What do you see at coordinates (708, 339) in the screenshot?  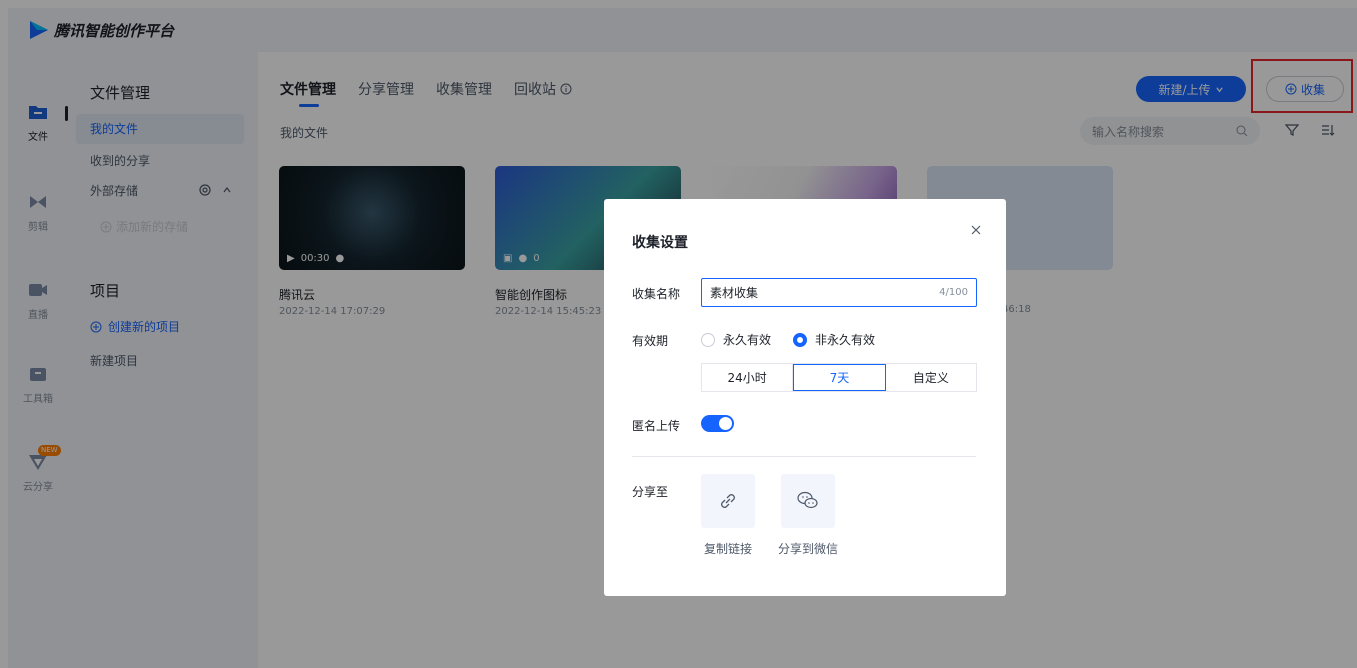 I see `radio-dot` at bounding box center [708, 339].